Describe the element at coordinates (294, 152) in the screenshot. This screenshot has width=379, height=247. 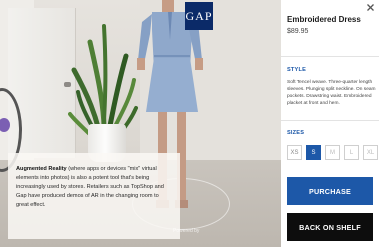
I see `size-option-xs: XS` at that location.